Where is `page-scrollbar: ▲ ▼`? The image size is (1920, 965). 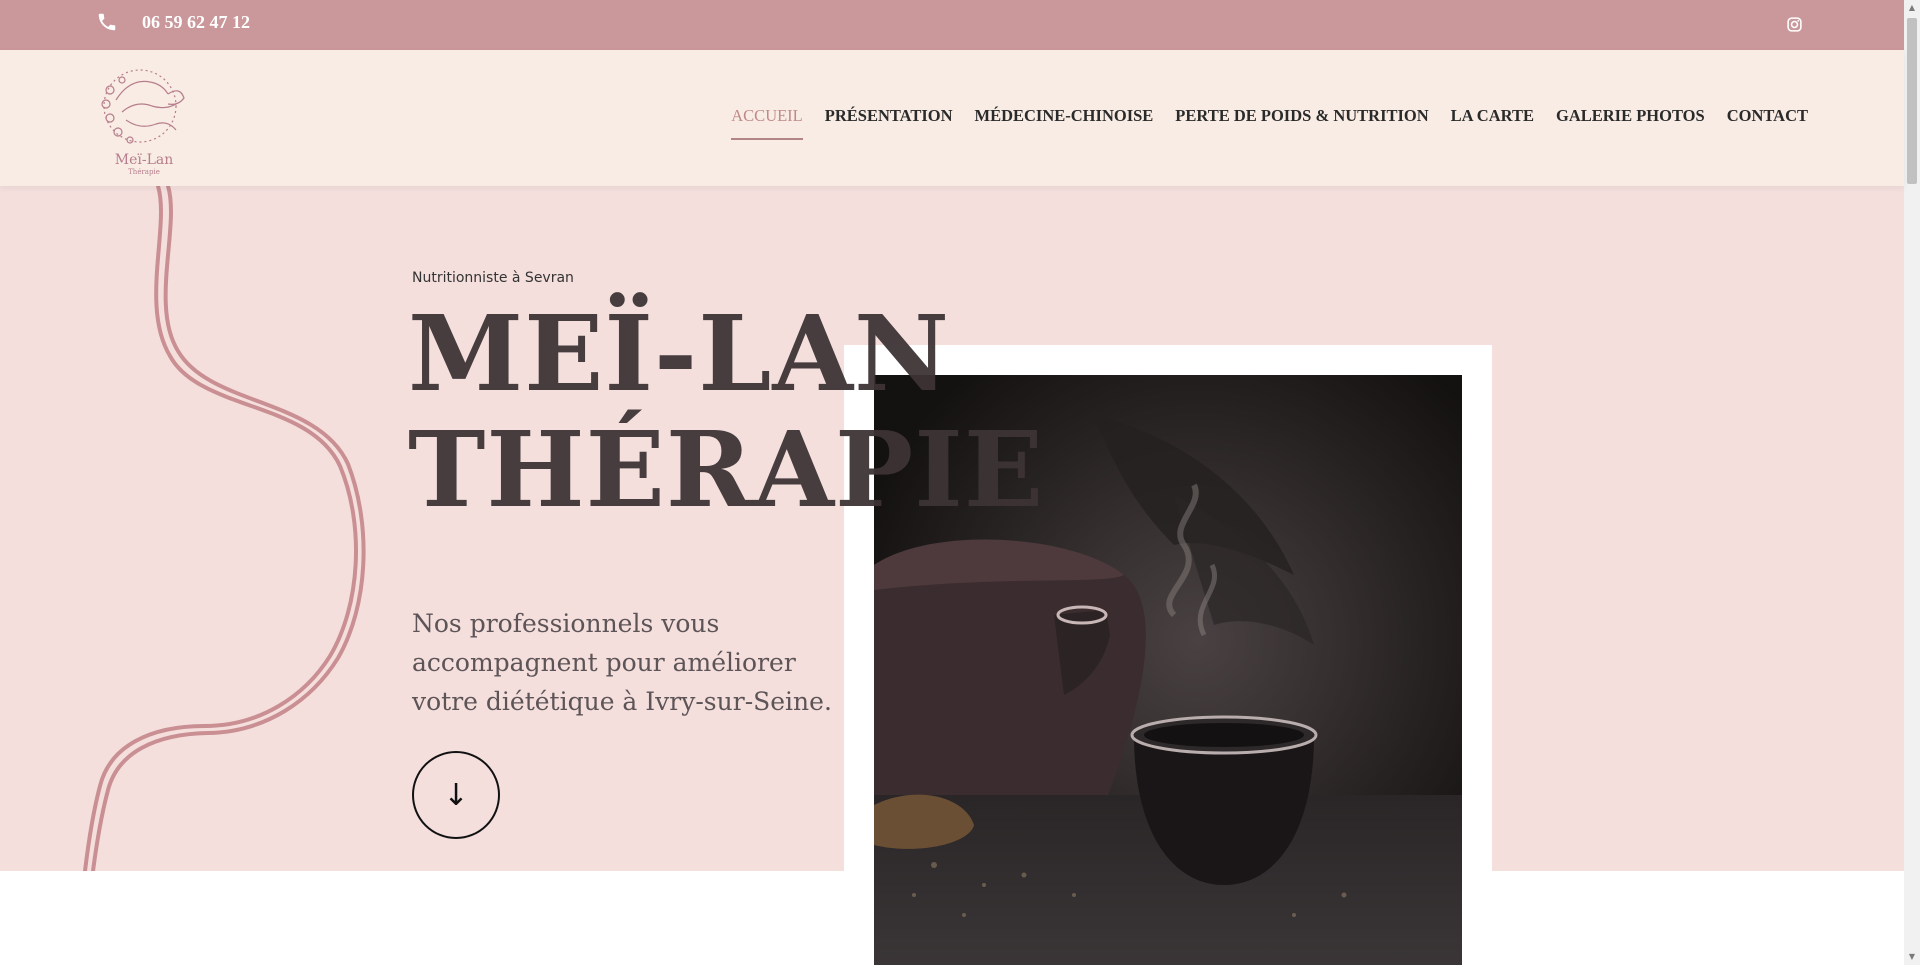
page-scrollbar: ▲ ▼ is located at coordinates (1912, 482).